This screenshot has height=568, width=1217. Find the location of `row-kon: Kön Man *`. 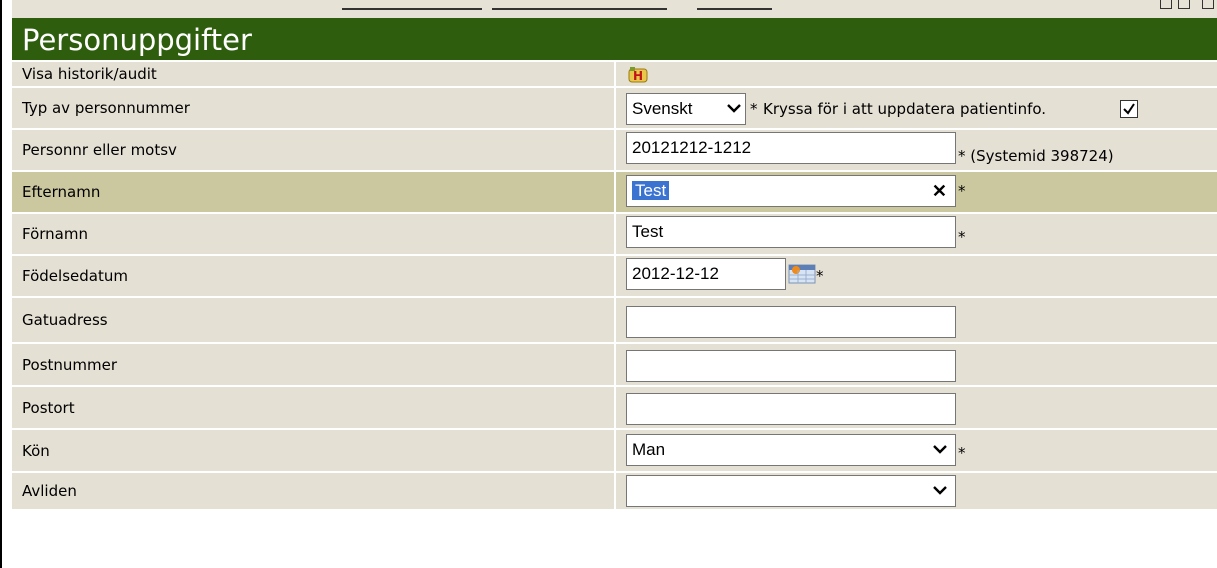

row-kon: Kön Man * is located at coordinates (614, 451).